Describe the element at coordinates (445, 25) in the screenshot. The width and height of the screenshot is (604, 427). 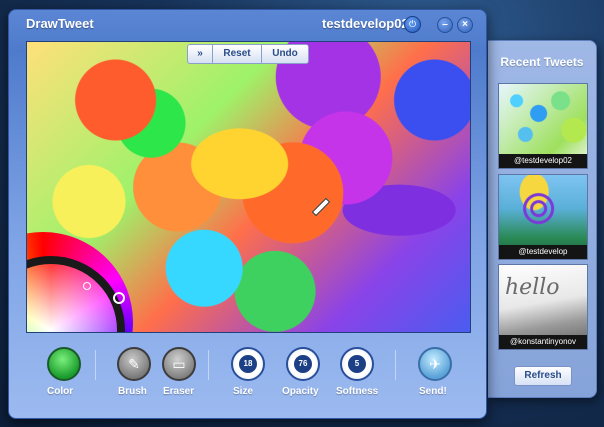
I see `minimize-button: –` at that location.